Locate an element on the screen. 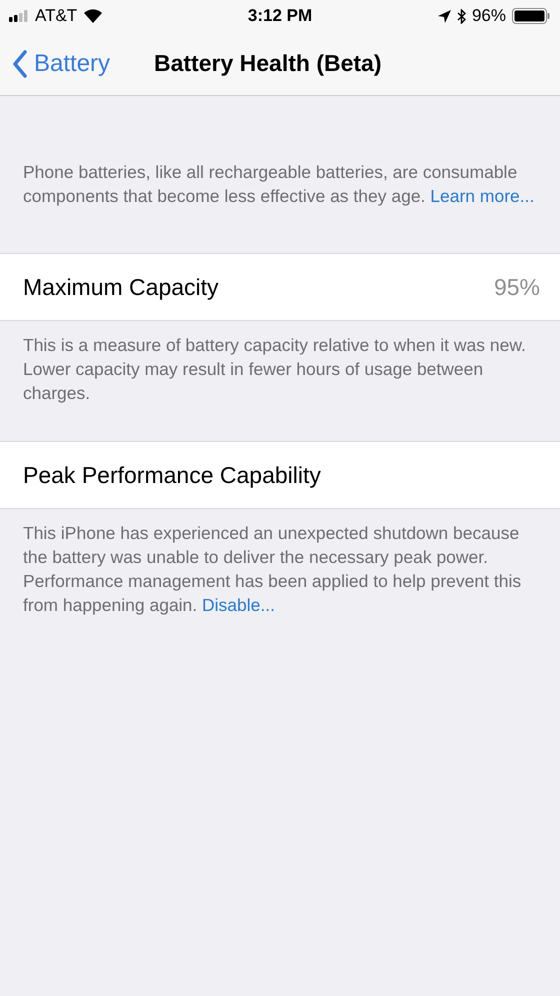  footer-text: This is a measure of battery capacity relative to when it was new. Lower capacity may result in fewer hours of usage between charges. is located at coordinates (274, 369).